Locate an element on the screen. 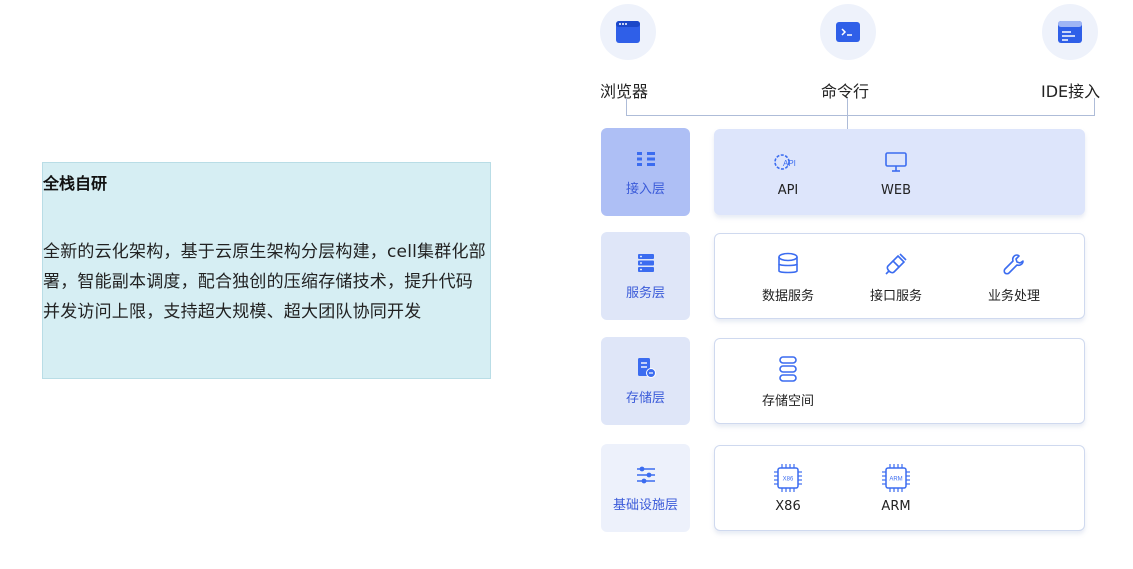  item-business-processing: 业务处理 is located at coordinates (1014, 277).